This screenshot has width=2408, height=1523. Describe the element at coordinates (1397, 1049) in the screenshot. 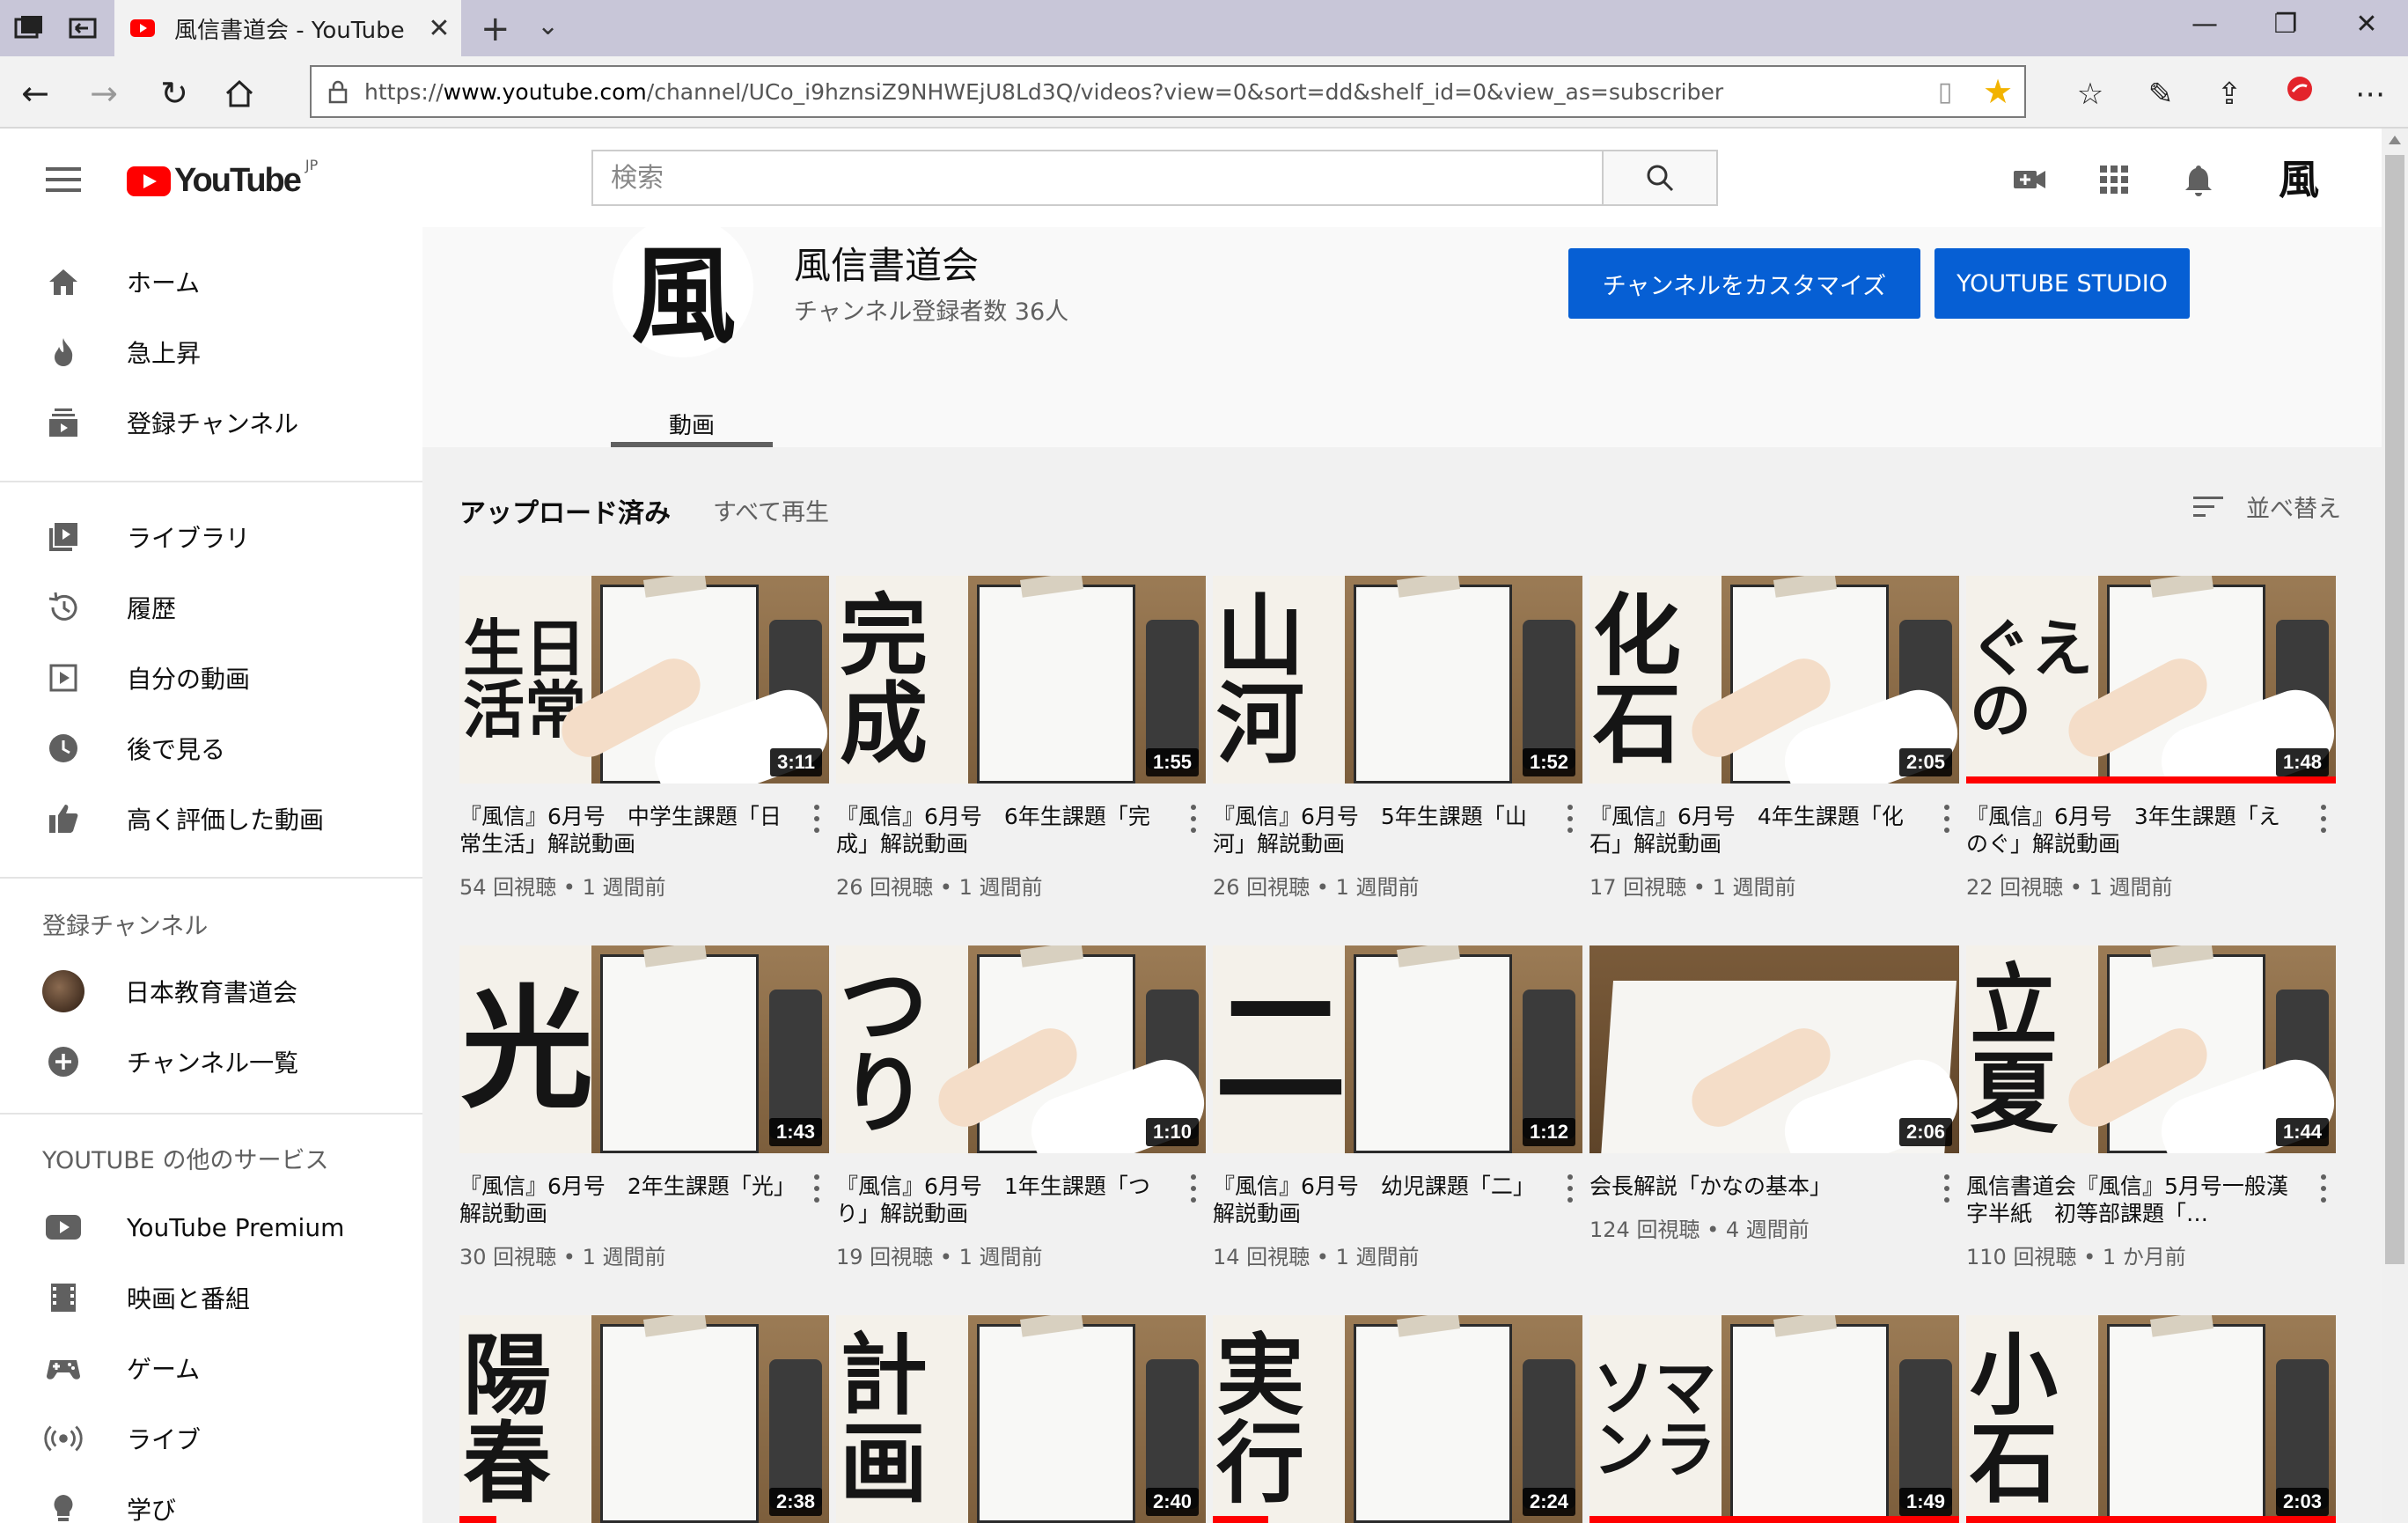

I see `video-thumbnail: 二 1:12` at that location.